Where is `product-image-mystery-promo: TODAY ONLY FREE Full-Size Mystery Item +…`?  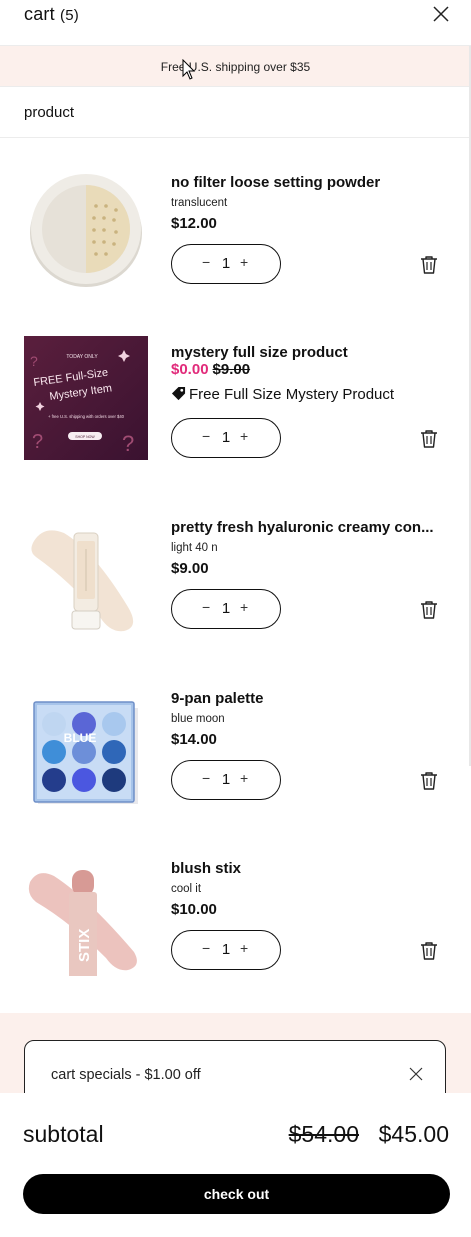
product-image-mystery-promo: TODAY ONLY FREE Full-Size Mystery Item +… is located at coordinates (86, 398).